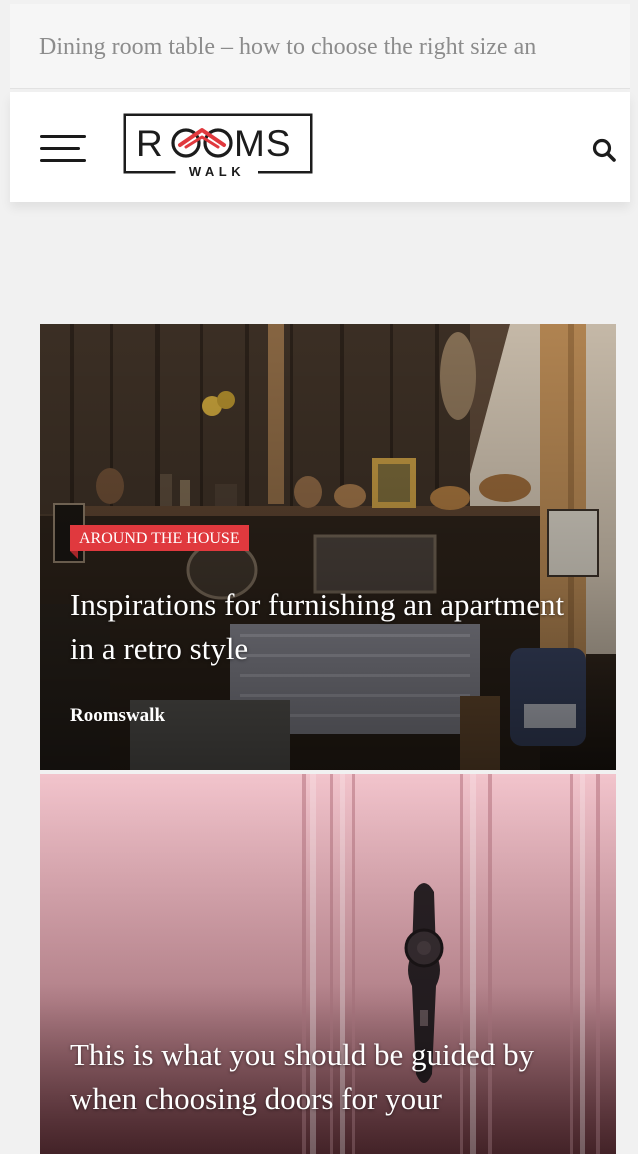 This screenshot has height=1154, width=638. Describe the element at coordinates (150, 143) in the screenshot. I see `logo-wordmark: R` at that location.